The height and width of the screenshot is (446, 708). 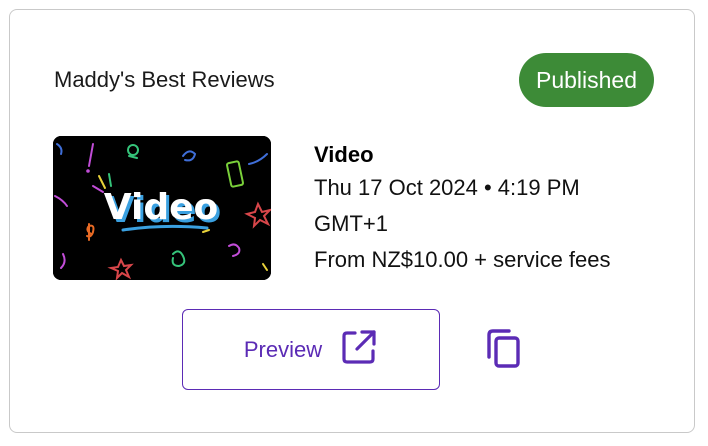 I want to click on copy-icon, so click(x=504, y=350).